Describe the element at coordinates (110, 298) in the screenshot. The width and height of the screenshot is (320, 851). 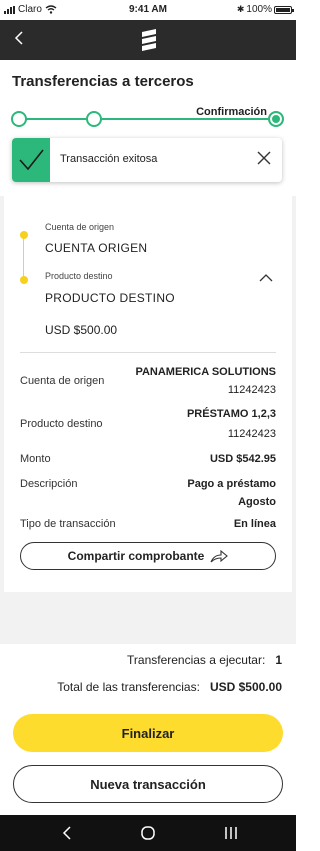
I see `destination-value: PRODUCTO DESTINO` at that location.